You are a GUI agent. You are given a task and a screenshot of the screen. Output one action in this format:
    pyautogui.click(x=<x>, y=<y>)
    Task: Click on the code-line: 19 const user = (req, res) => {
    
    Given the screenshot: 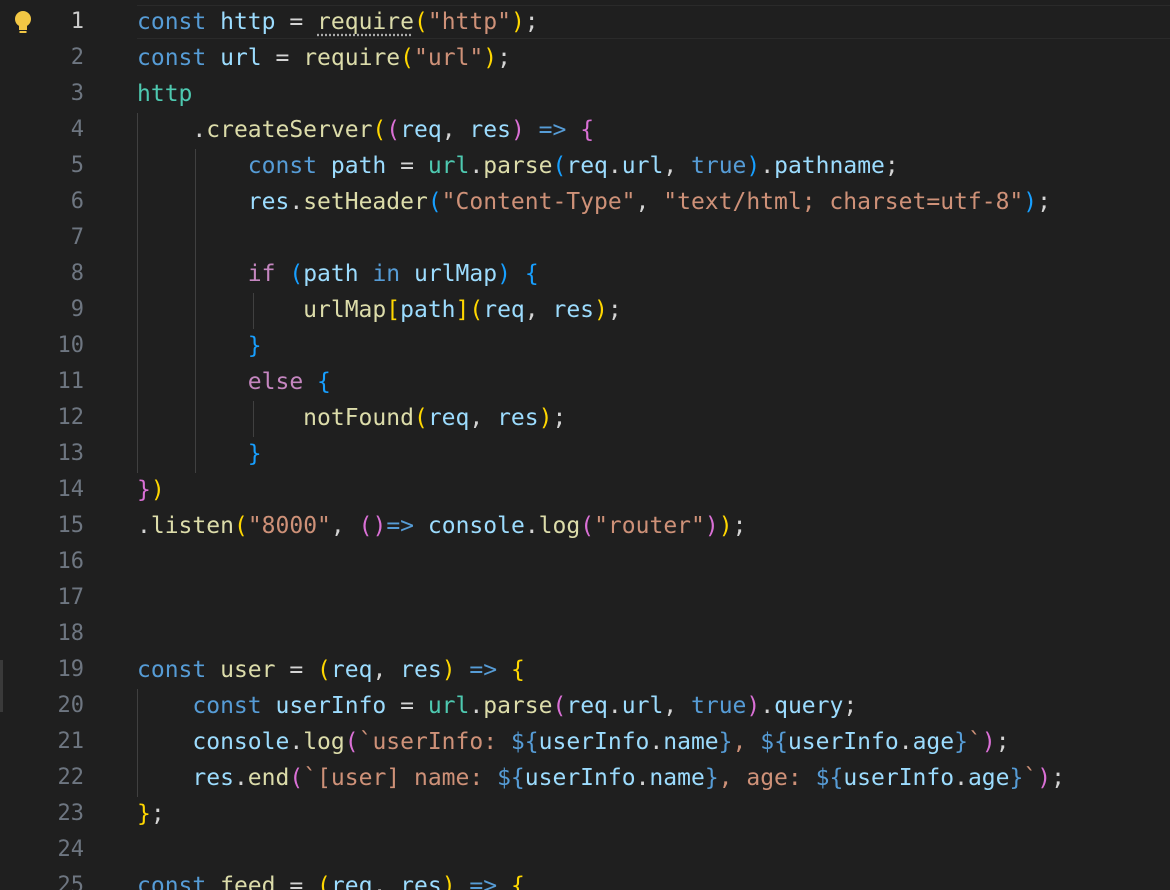 What is the action you would take?
    pyautogui.click(x=585, y=670)
    